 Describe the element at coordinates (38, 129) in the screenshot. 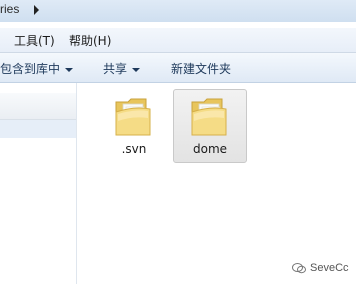

I see `nav-selected-item` at that location.